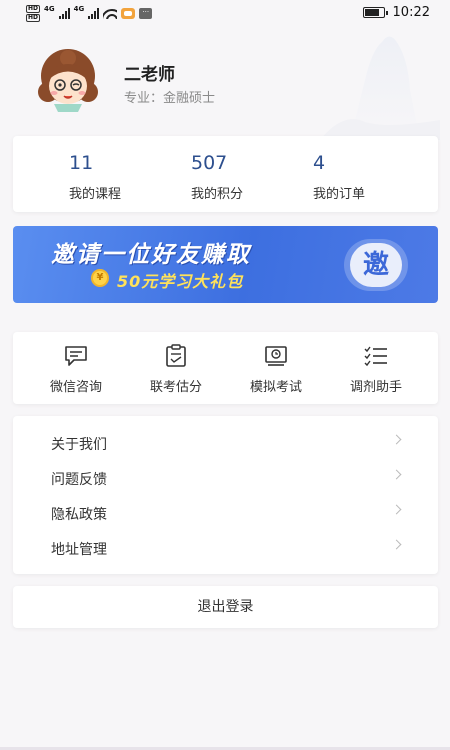 The width and height of the screenshot is (450, 750). Describe the element at coordinates (176, 369) in the screenshot. I see `tool-score-estimate: 联考估分` at that location.